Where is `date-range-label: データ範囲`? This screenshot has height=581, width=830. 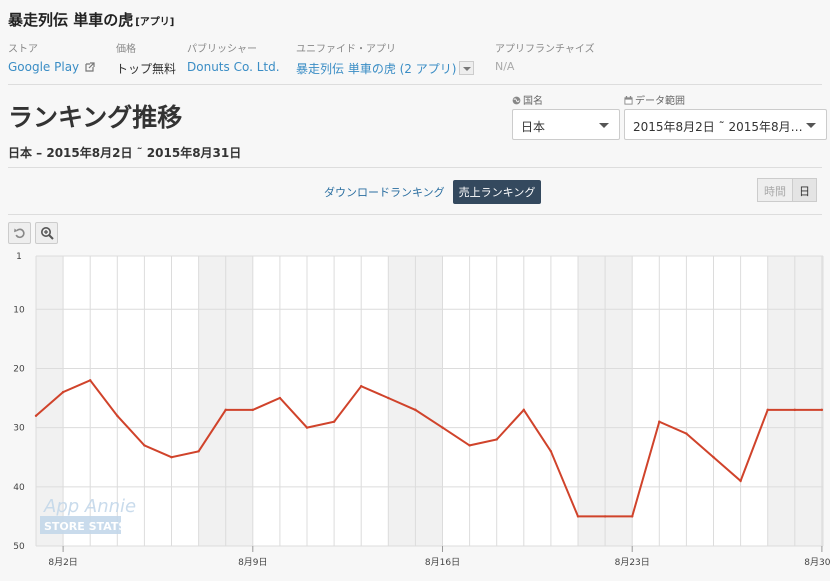 date-range-label: データ範囲 is located at coordinates (660, 101).